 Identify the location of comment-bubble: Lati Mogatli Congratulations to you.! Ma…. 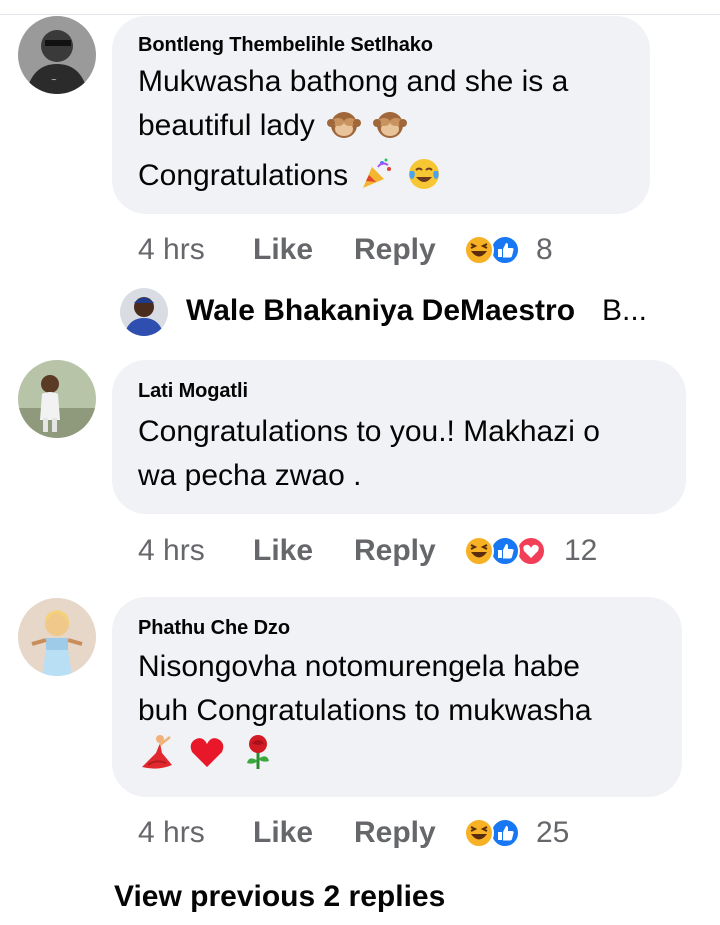
(399, 437).